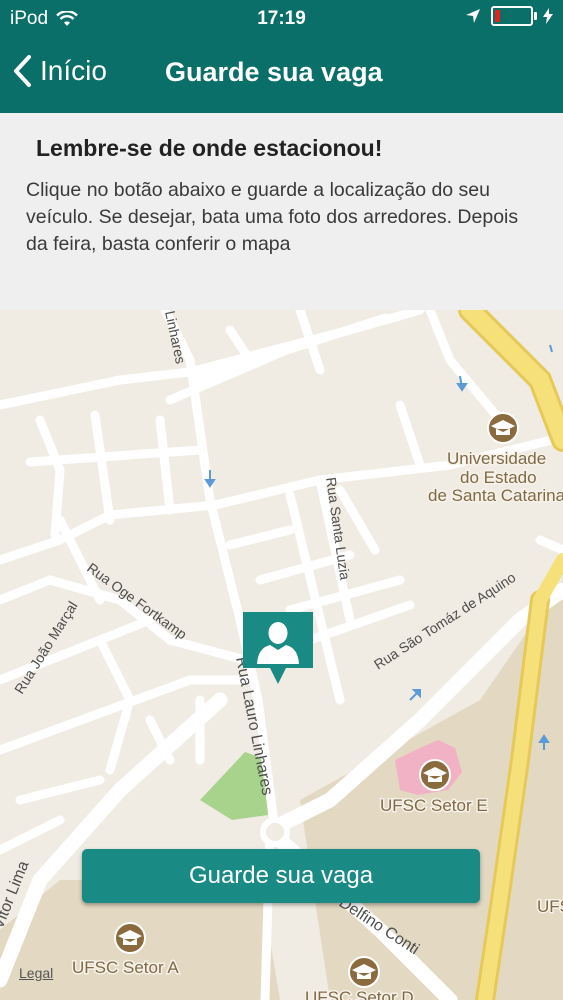 The height and width of the screenshot is (1000, 563). Describe the element at coordinates (274, 72) in the screenshot. I see `page-title: Guarde sua vaga` at that location.